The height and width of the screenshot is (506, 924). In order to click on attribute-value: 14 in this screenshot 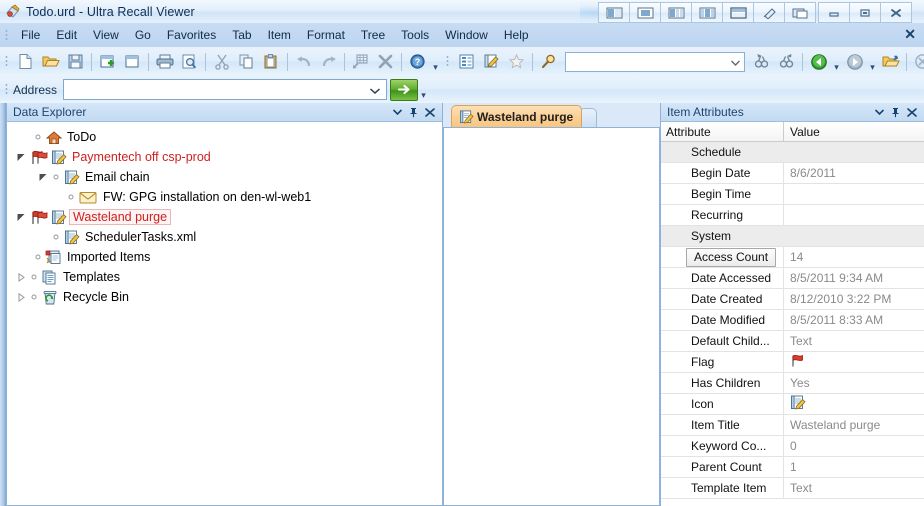, I will do `click(854, 257)`.